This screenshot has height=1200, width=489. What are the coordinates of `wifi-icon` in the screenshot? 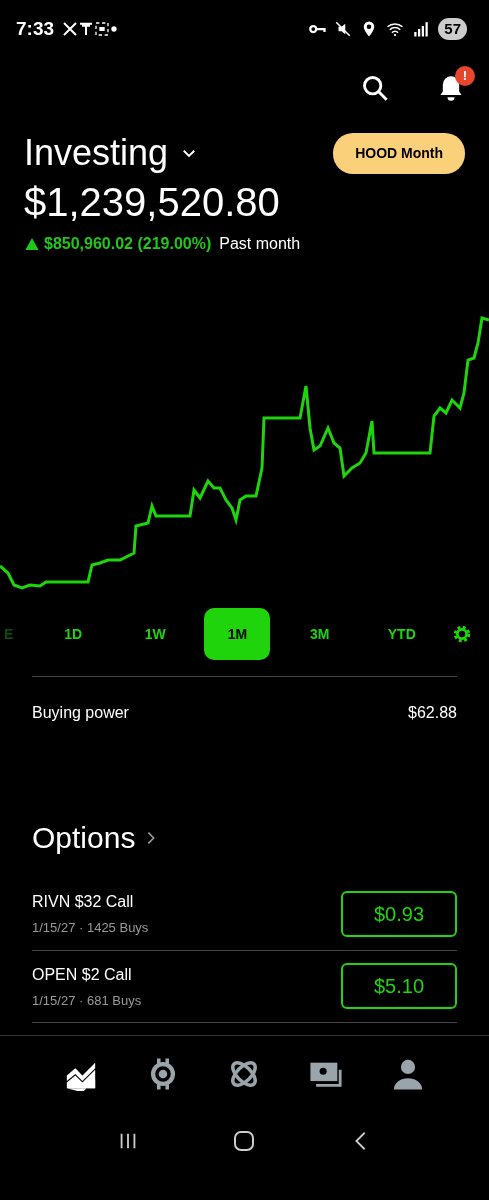 It's located at (395, 29).